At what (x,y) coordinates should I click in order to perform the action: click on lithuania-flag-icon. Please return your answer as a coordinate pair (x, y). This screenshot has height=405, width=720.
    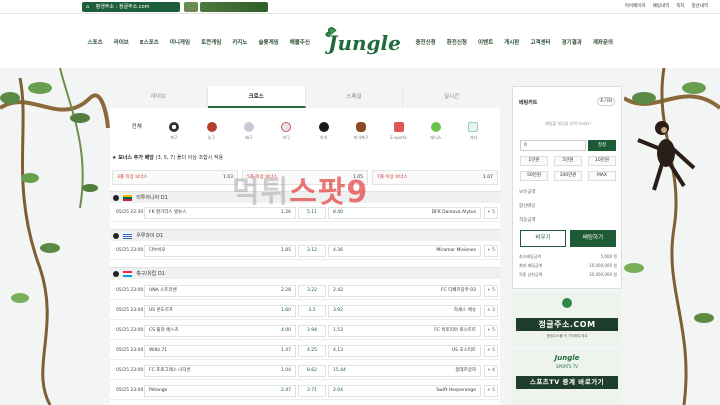
    Looking at the image, I should click on (127, 197).